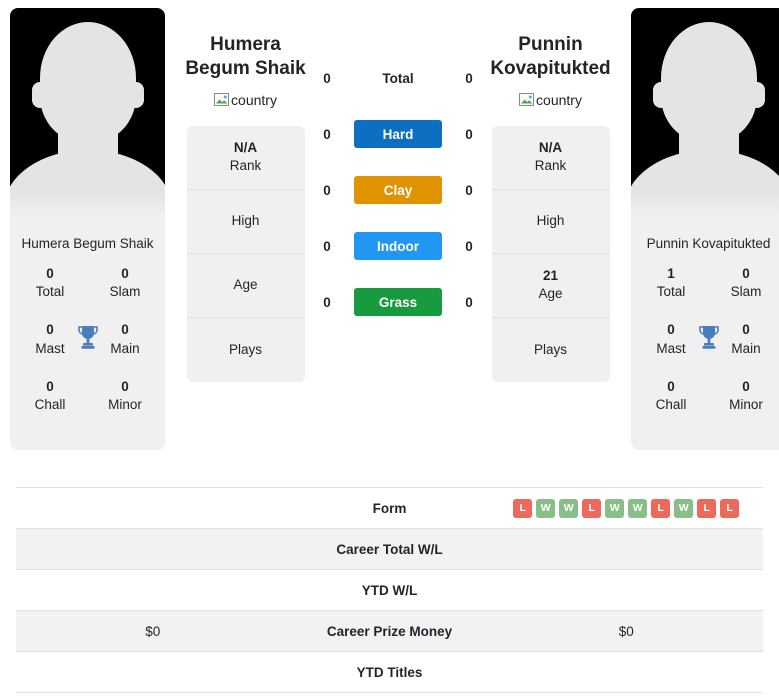  What do you see at coordinates (671, 273) in the screenshot?
I see `title-stat-value: 1` at bounding box center [671, 273].